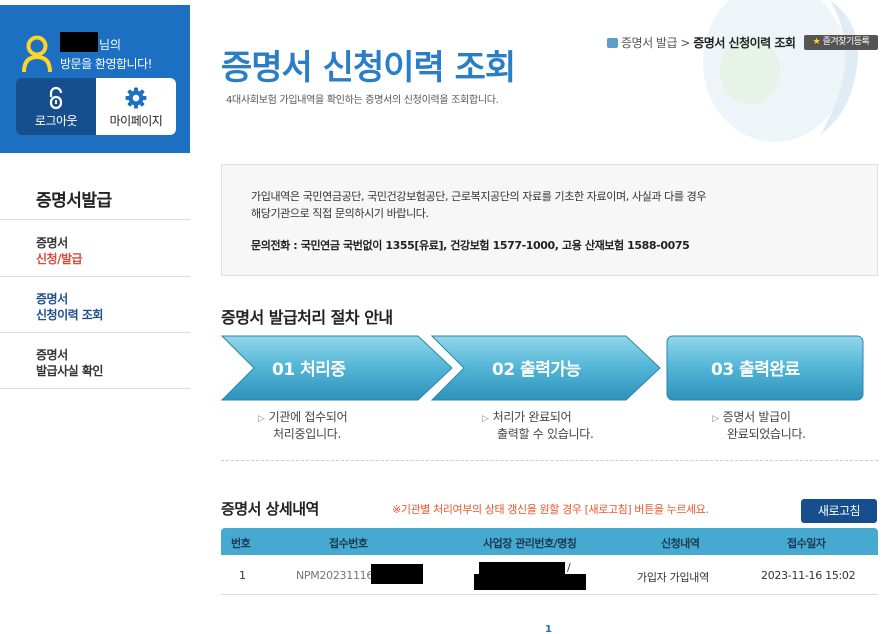  What do you see at coordinates (755, 370) in the screenshot?
I see `step-3-label: 03 출력완료` at bounding box center [755, 370].